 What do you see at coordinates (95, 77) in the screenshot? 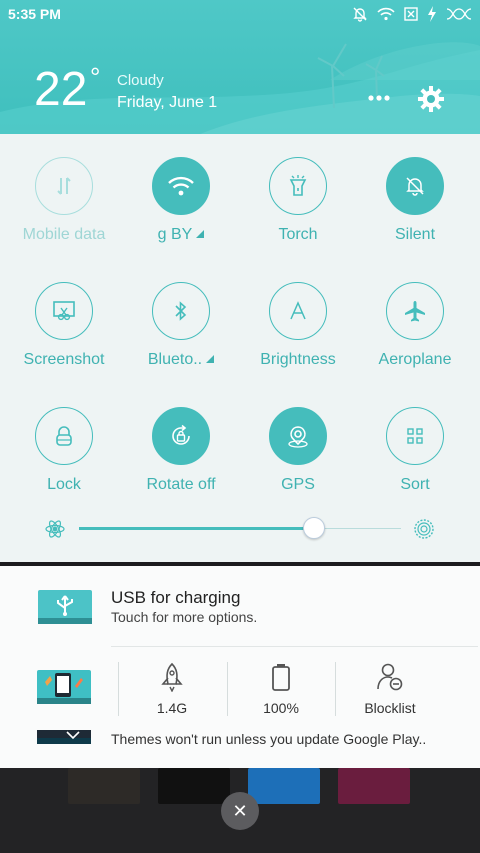
I see `degree-symbol: °` at bounding box center [95, 77].